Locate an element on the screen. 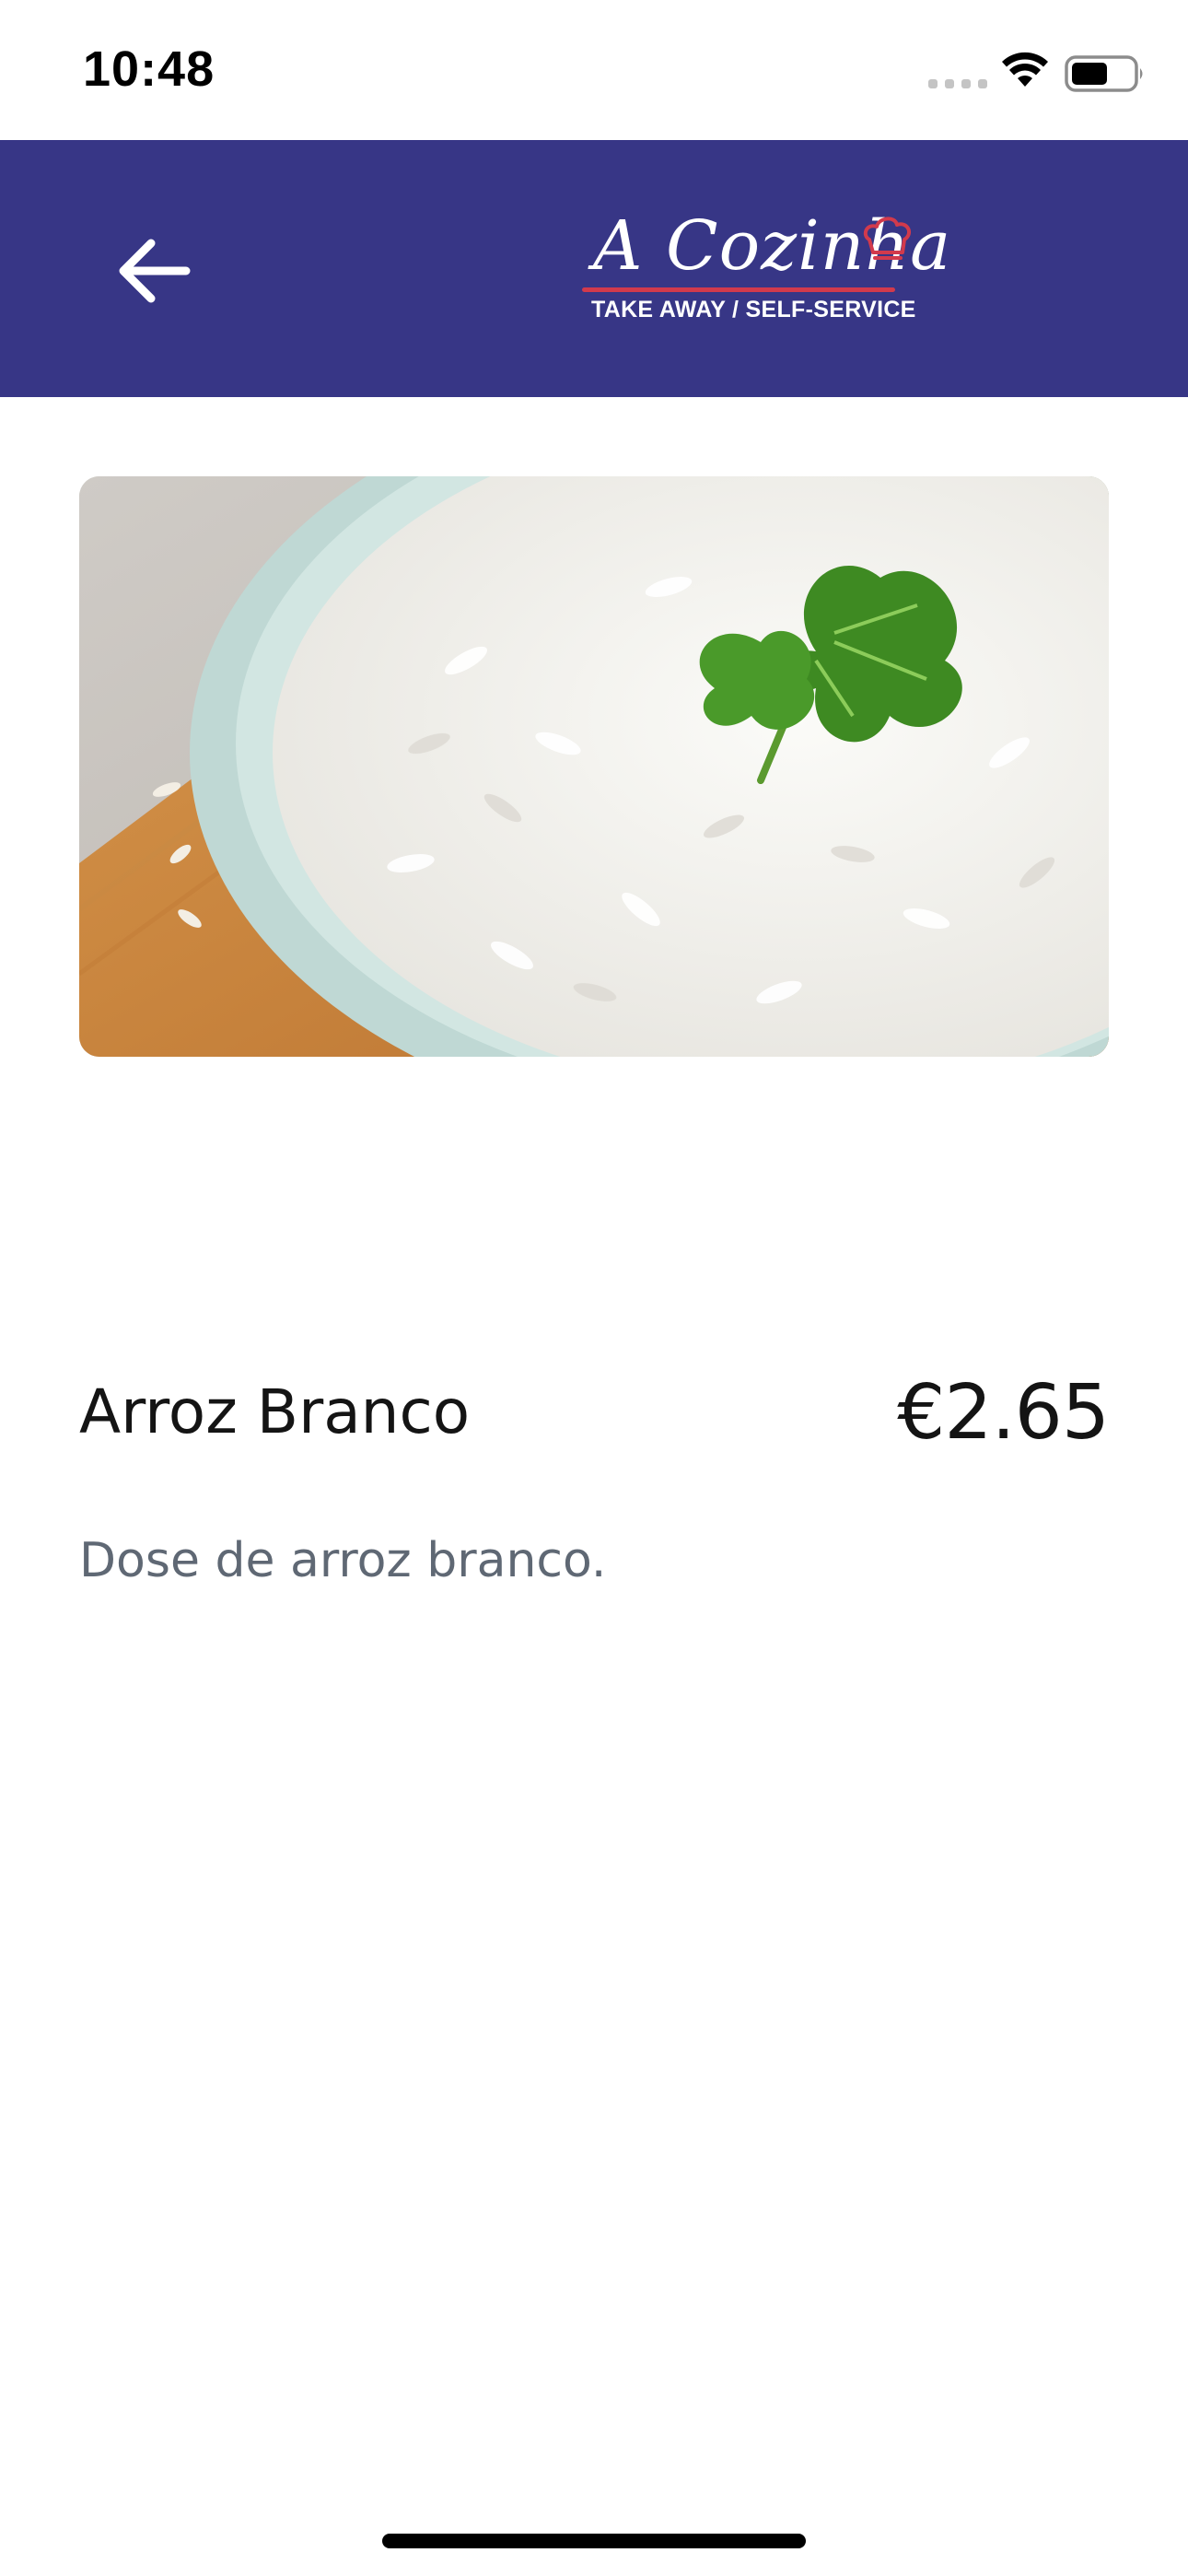 This screenshot has width=1188, height=2576. logo-subtitle: TAKE AWAY / SELF-SERVICE is located at coordinates (753, 309).